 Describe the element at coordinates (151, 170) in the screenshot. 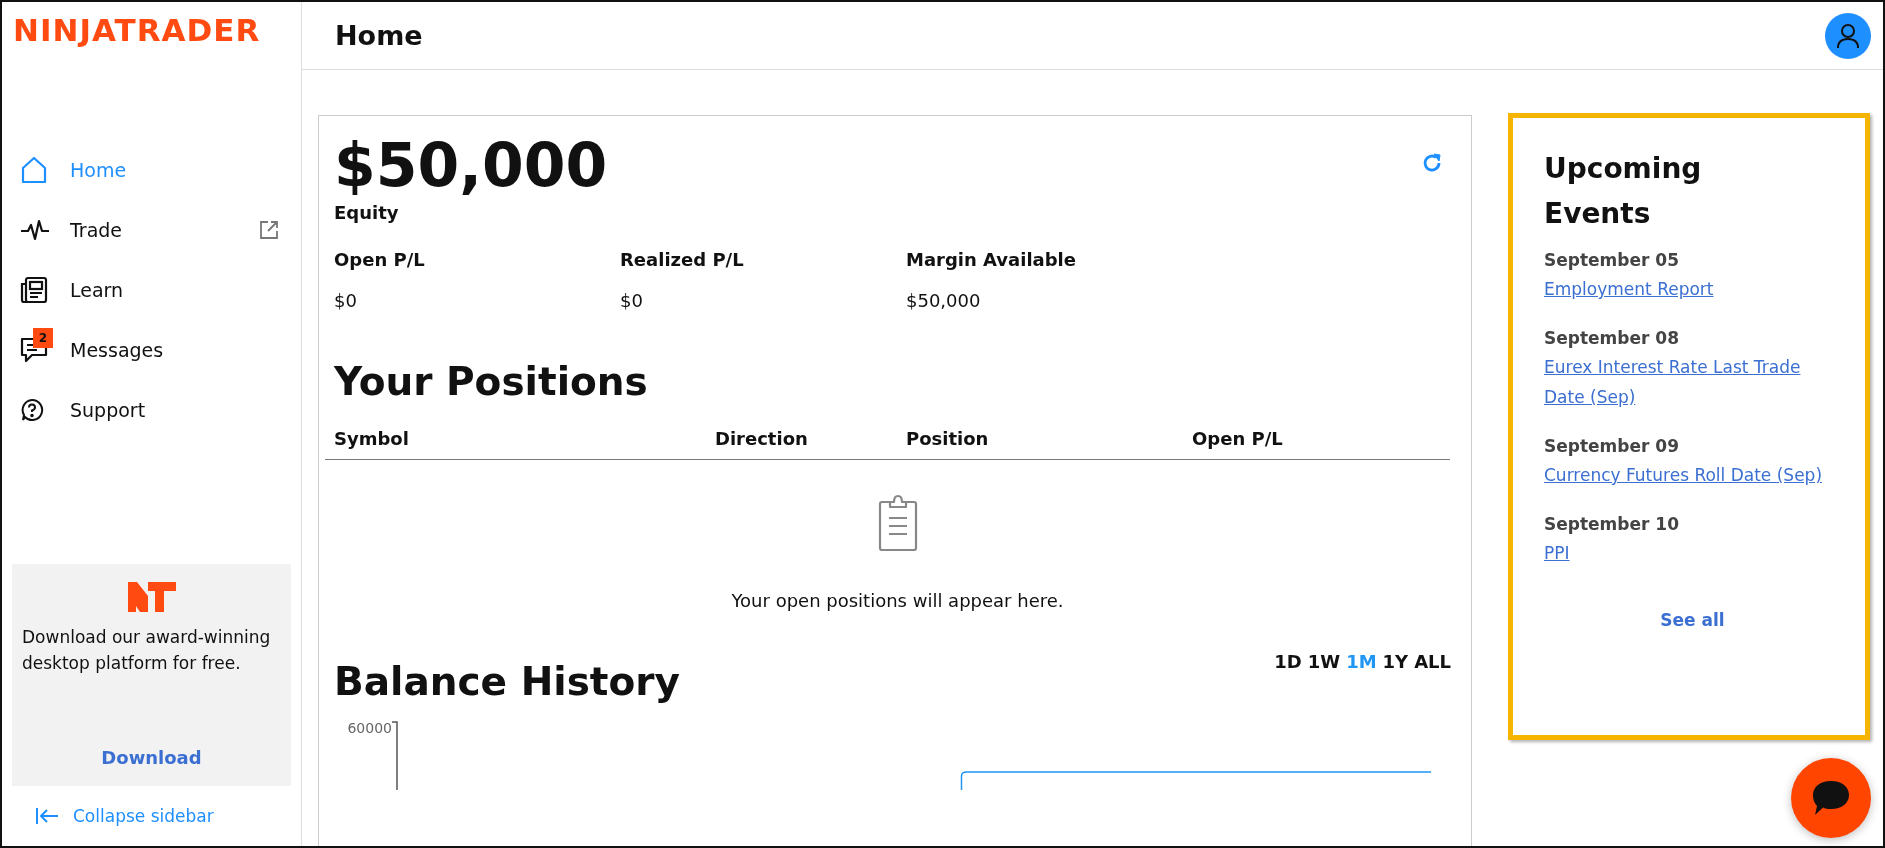

I see `nav-item: Home` at that location.